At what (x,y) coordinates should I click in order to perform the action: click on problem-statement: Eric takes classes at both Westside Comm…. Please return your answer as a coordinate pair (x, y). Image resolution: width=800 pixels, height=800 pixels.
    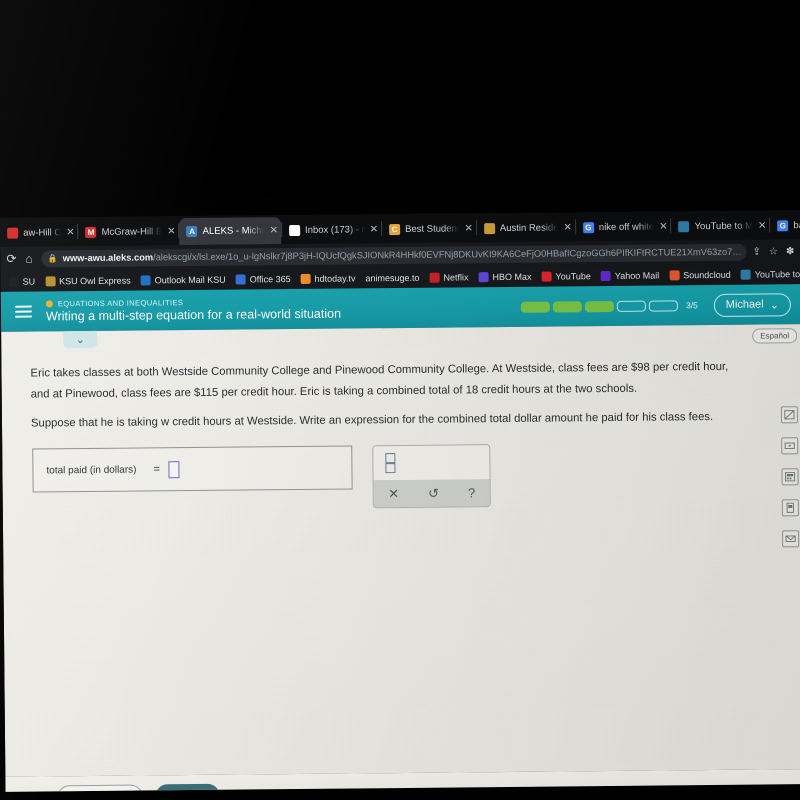
    Looking at the image, I should click on (384, 400).